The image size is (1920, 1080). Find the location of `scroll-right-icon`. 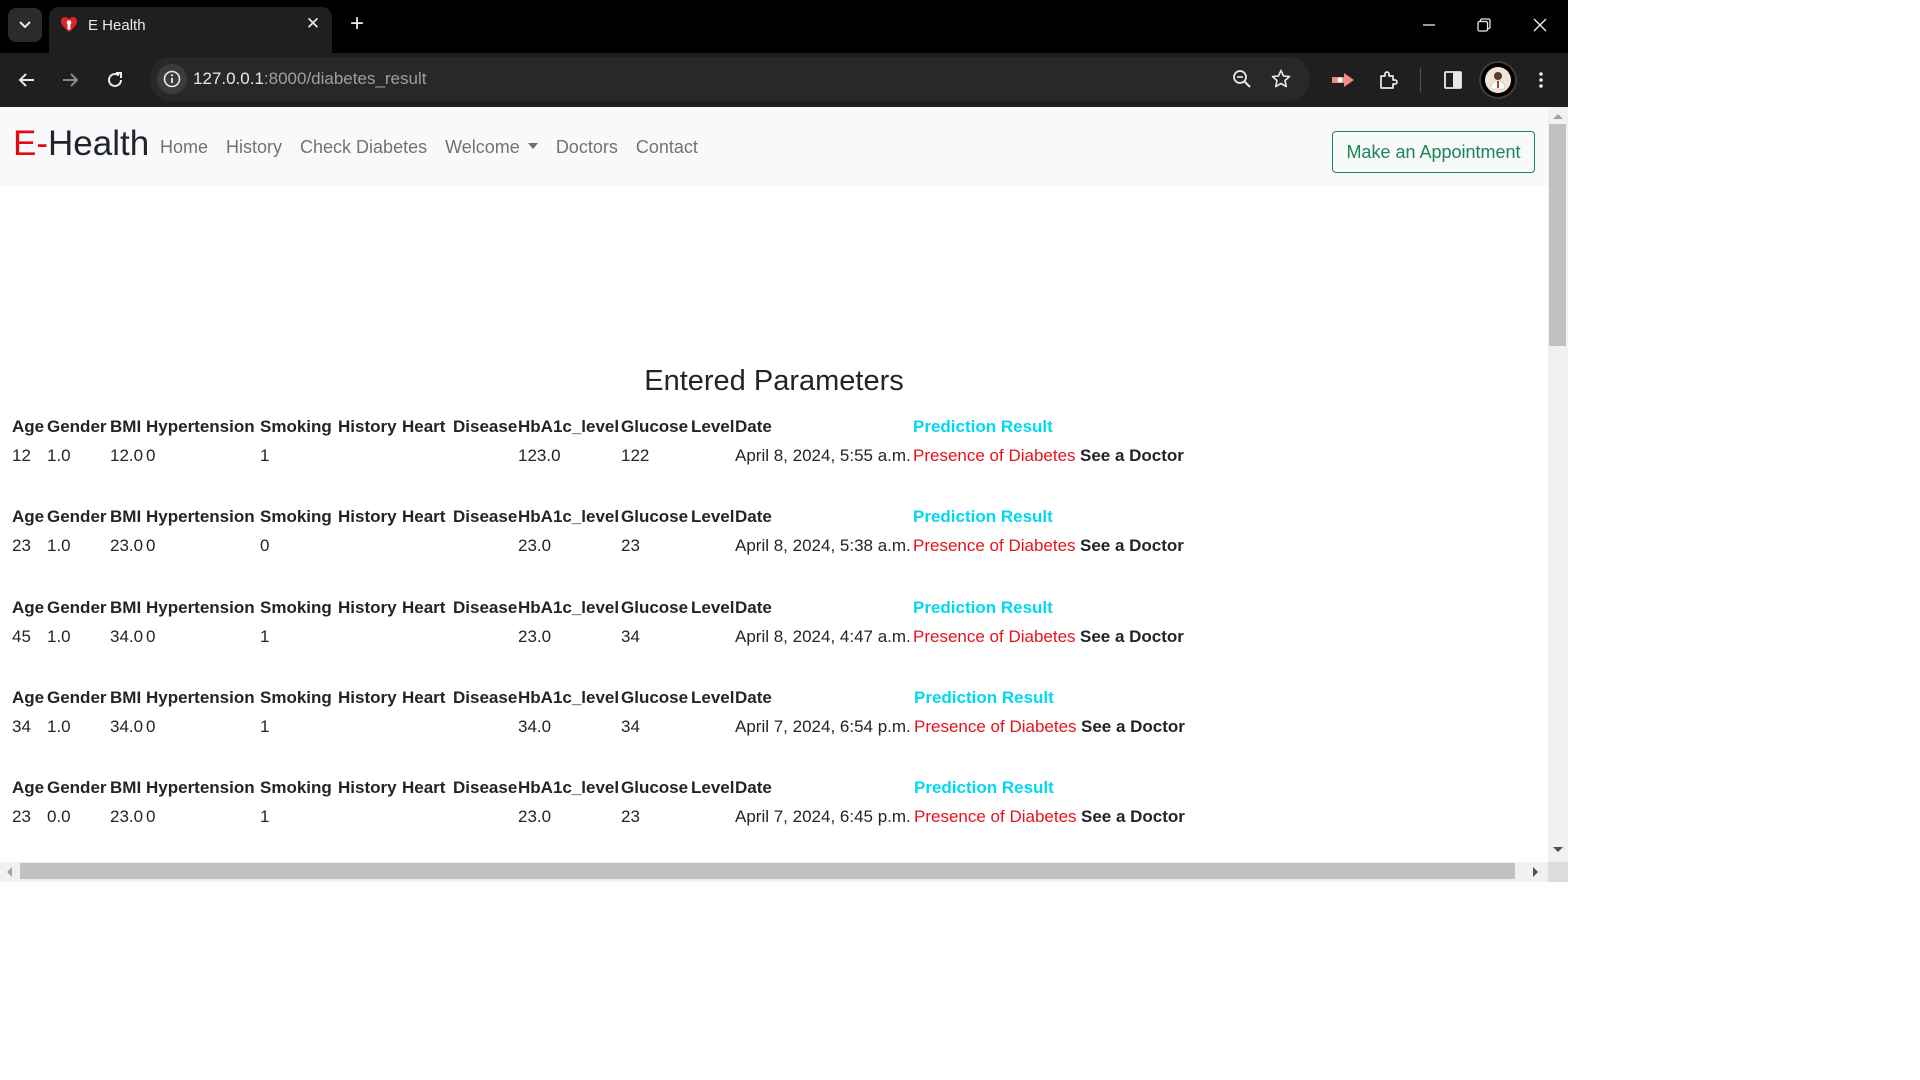

scroll-right-icon is located at coordinates (1536, 872).